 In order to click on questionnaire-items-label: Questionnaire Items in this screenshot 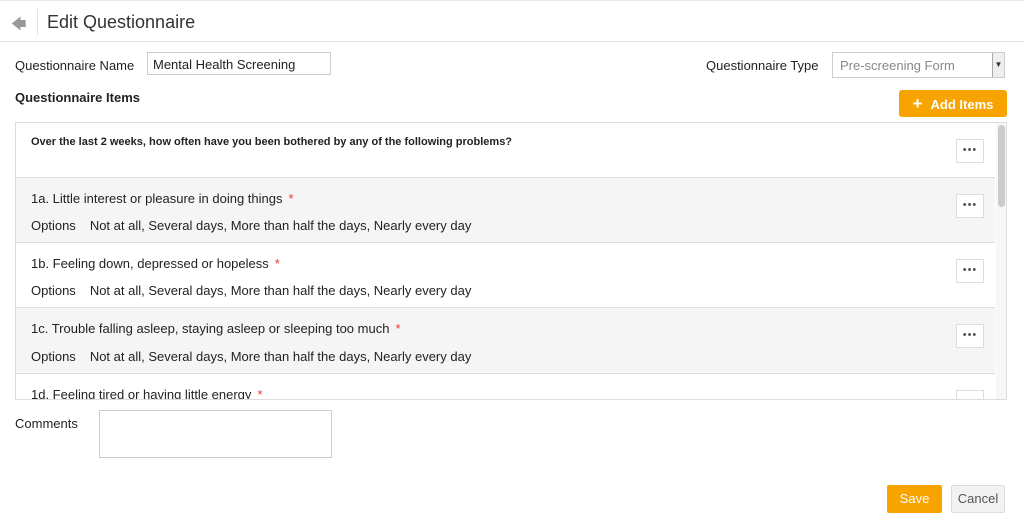, I will do `click(77, 97)`.